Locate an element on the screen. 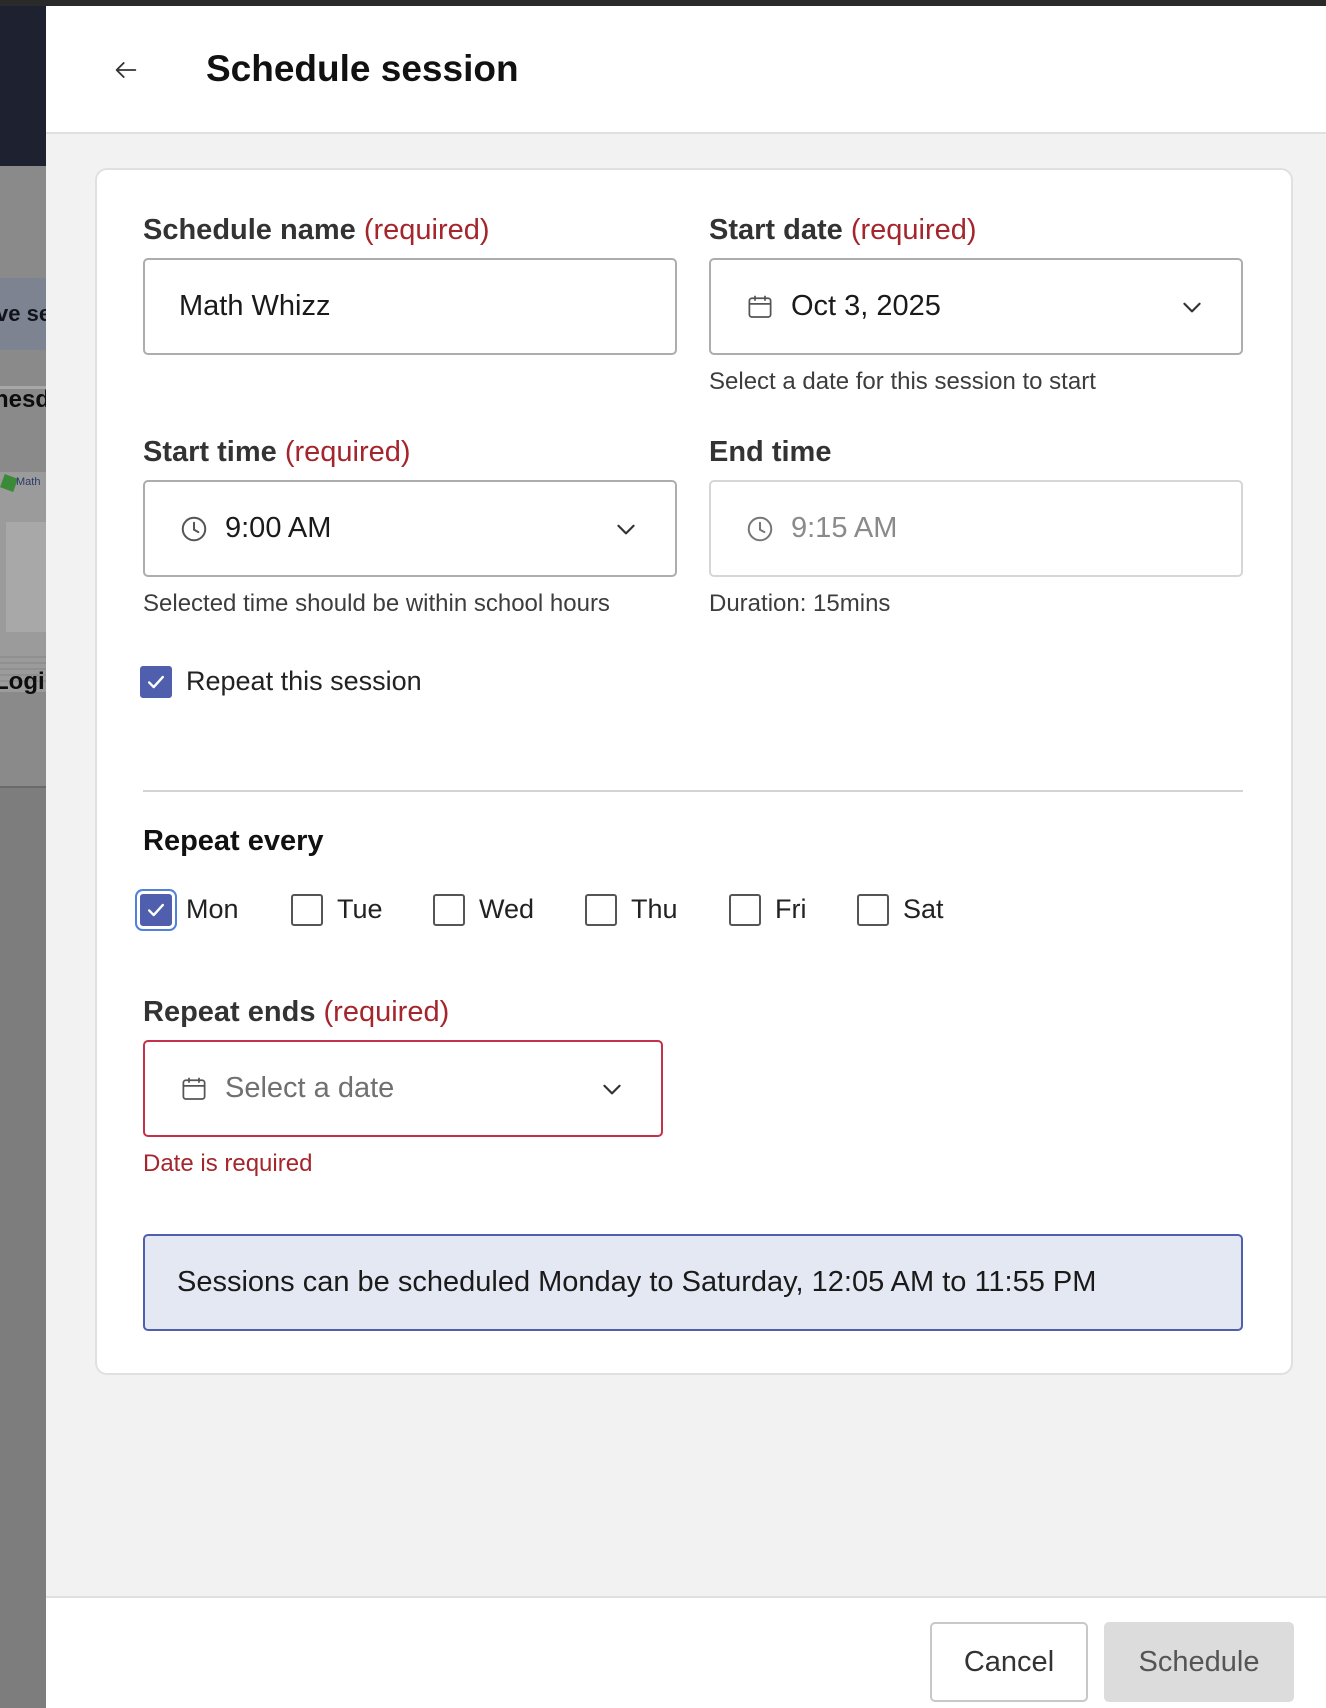 Image resolution: width=1326 pixels, height=1708 pixels. schedule-name-input: Math Whizz is located at coordinates (410, 306).